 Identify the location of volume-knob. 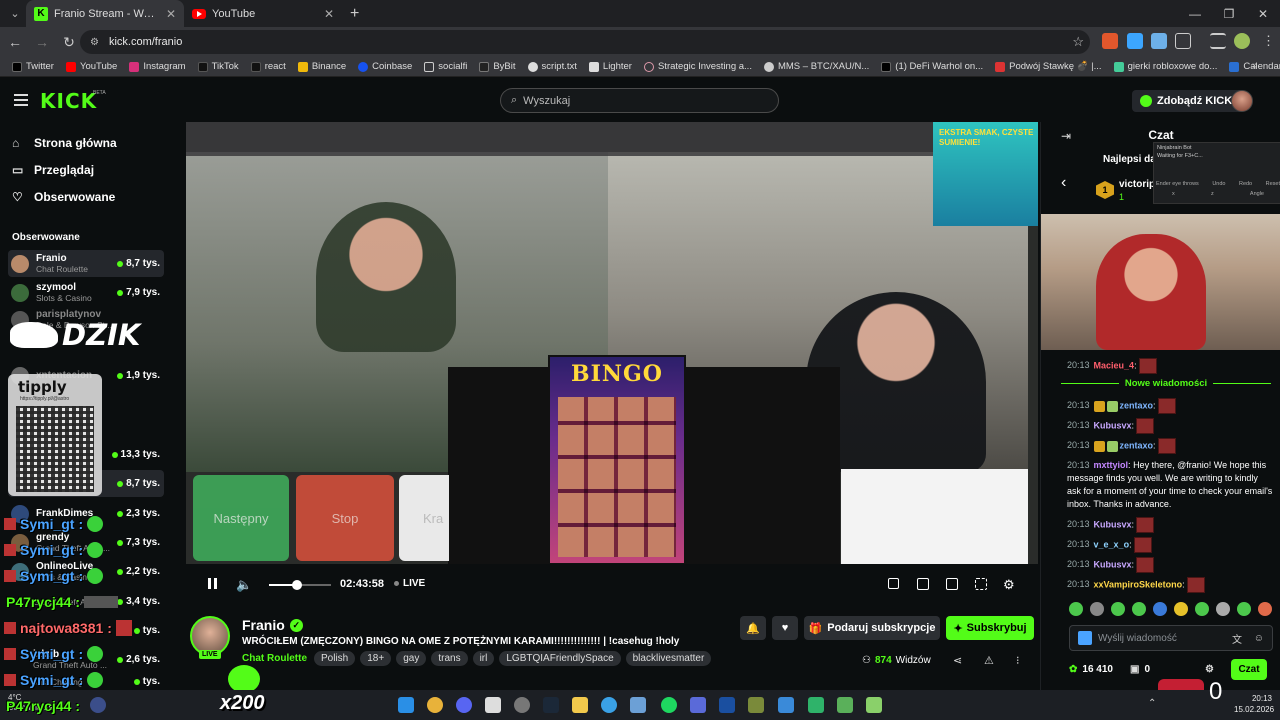
(296, 585).